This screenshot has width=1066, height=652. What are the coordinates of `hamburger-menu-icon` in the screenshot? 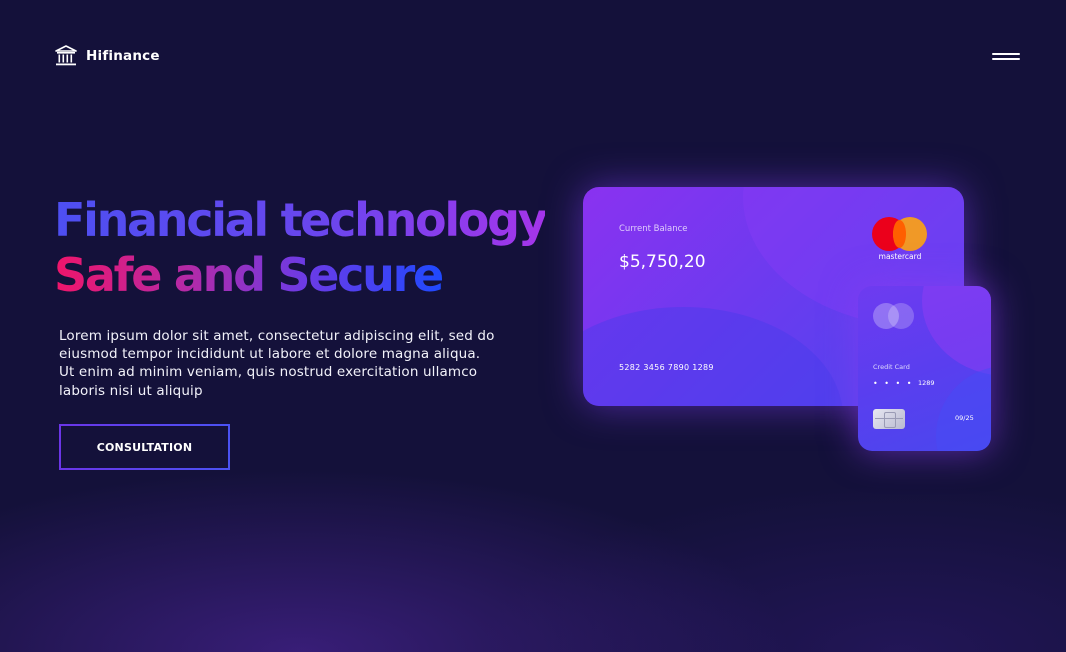 It's located at (1006, 57).